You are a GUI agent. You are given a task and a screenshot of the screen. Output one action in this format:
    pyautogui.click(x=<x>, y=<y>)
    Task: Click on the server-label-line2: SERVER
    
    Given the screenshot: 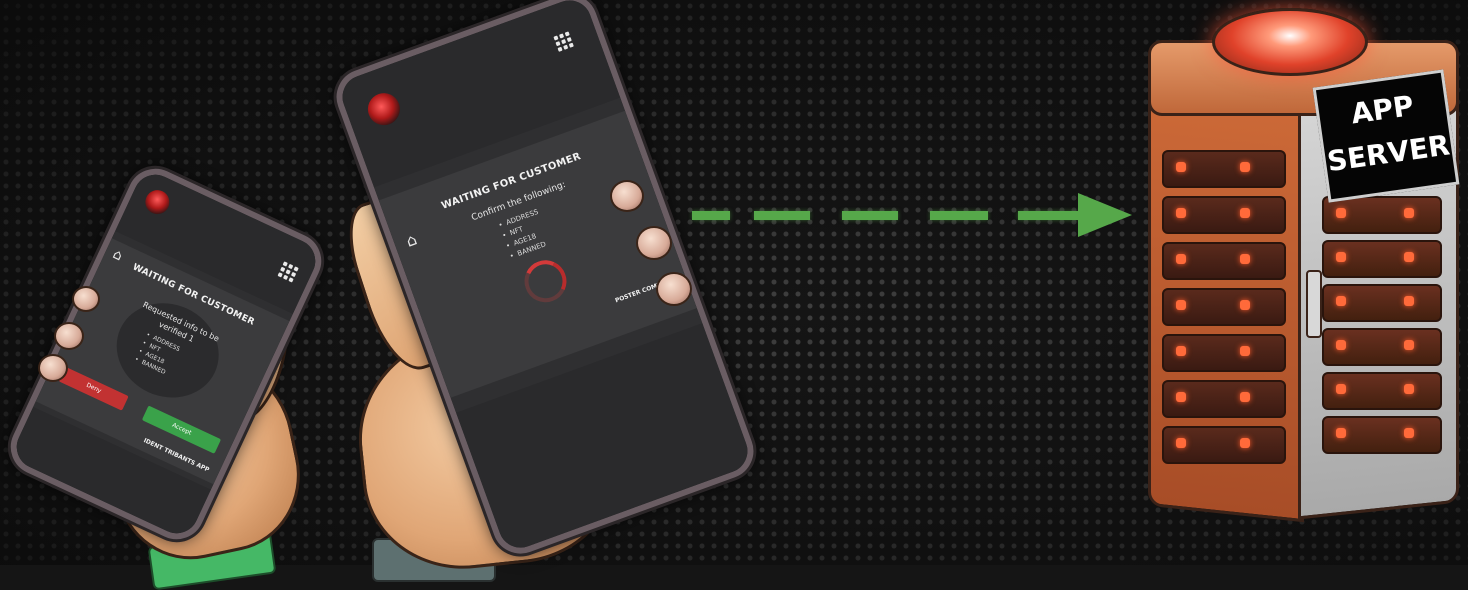 What is the action you would take?
    pyautogui.click(x=1388, y=153)
    